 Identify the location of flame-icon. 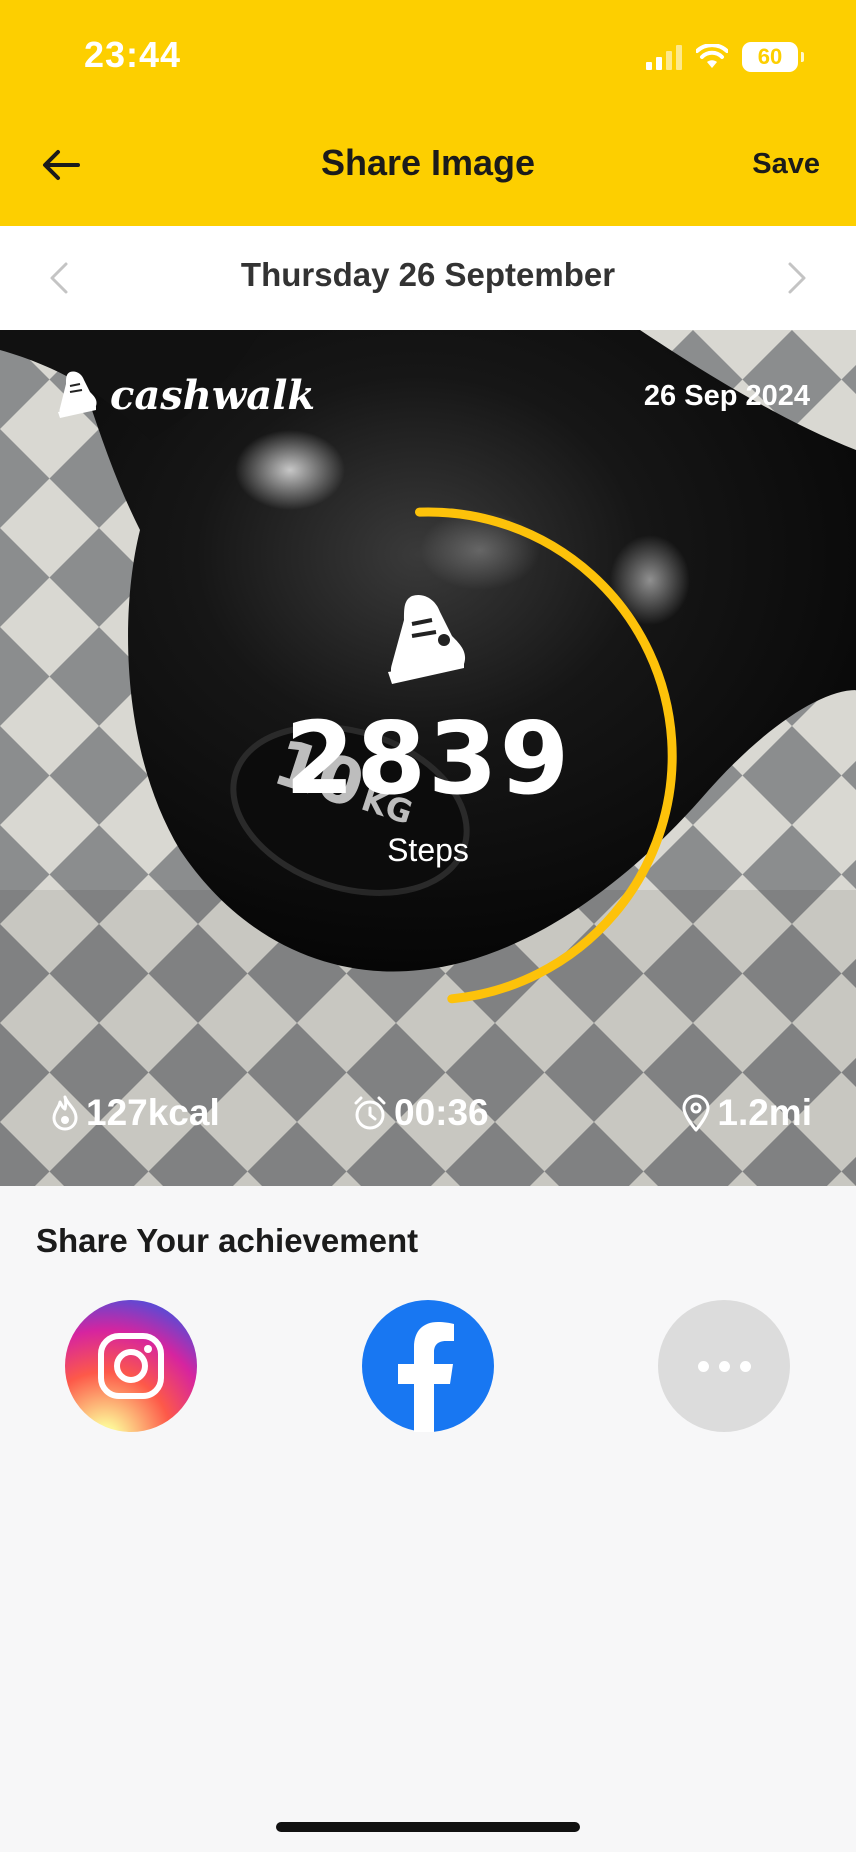
(65, 1113).